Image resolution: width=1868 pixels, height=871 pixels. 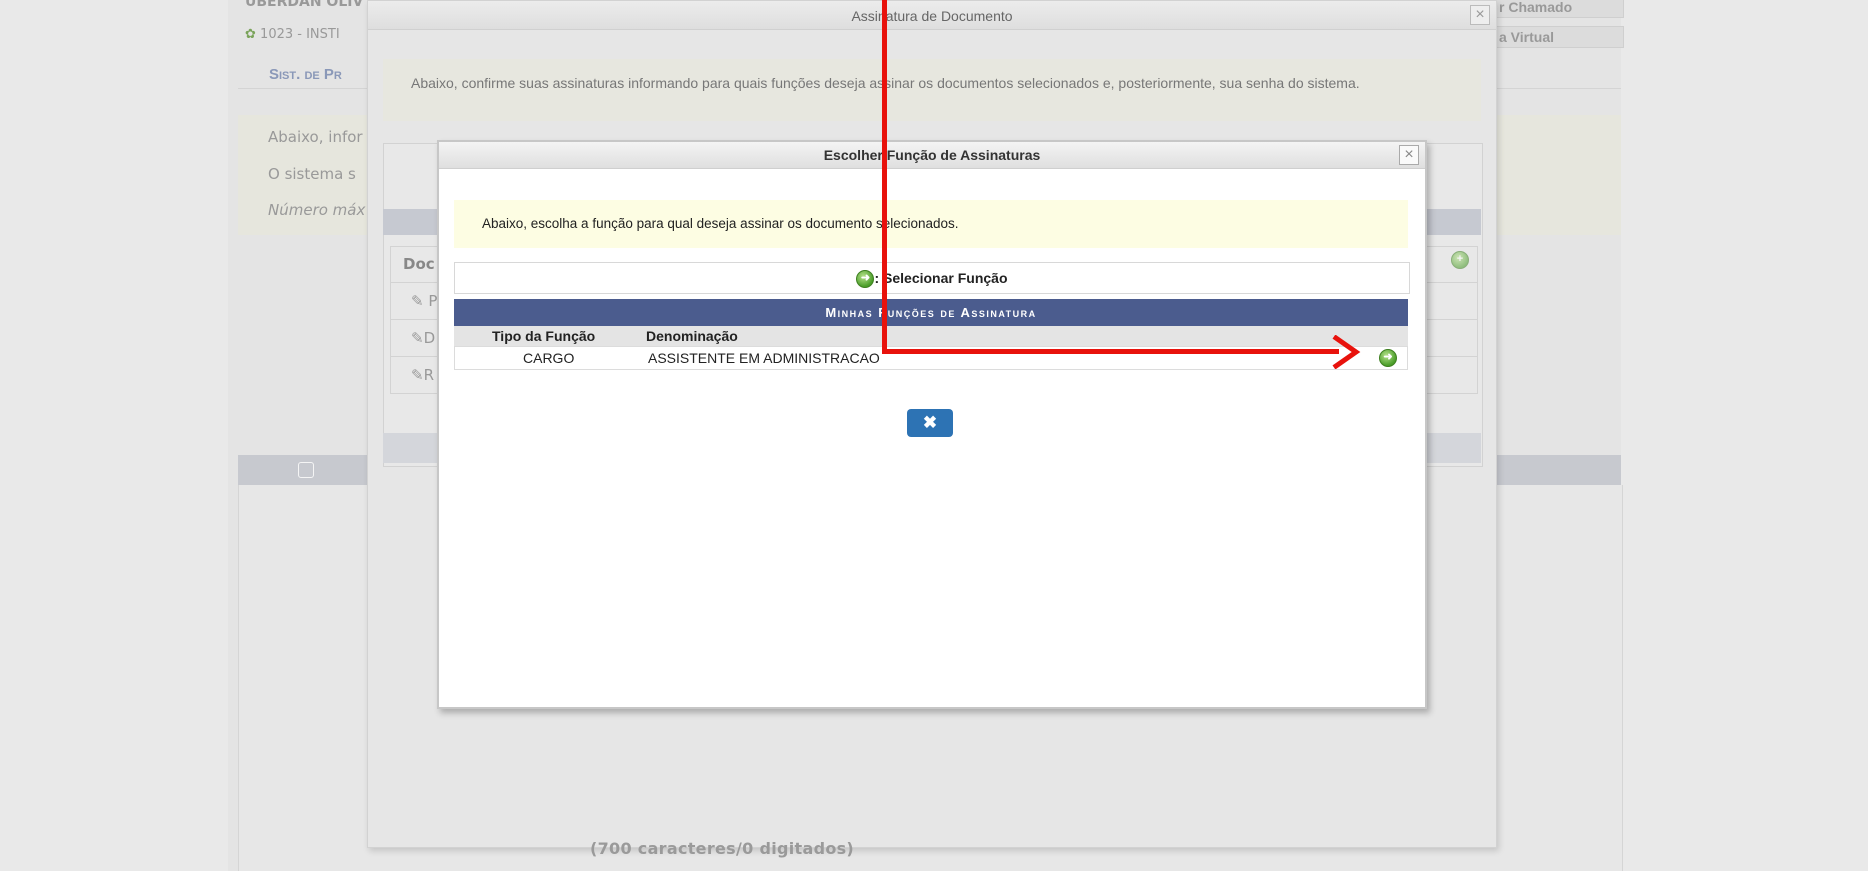 I want to click on column-header-denominacao: Denominação, so click(x=692, y=336).